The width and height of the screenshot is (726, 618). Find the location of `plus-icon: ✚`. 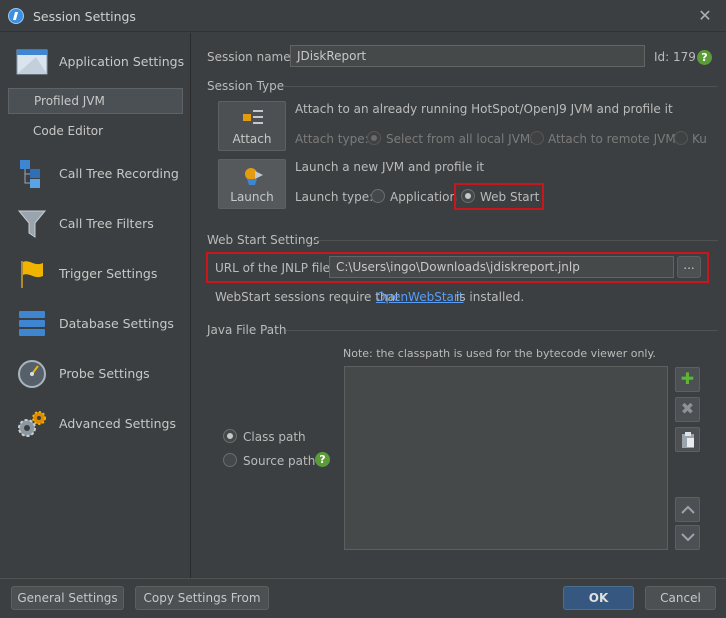

plus-icon: ✚ is located at coordinates (687, 378).